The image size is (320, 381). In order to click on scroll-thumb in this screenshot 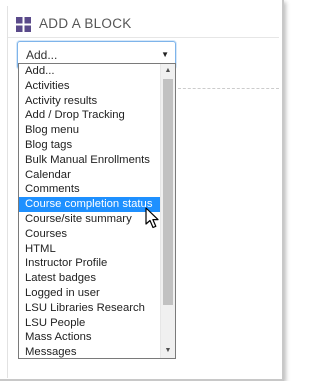, I will do `click(168, 192)`.